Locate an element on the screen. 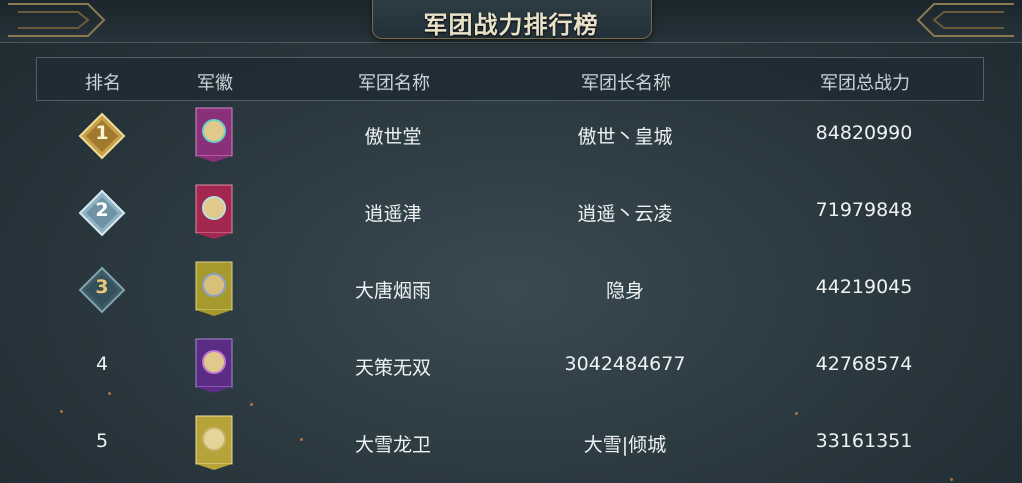 This screenshot has width=1022, height=483. legion-power: 84820990 is located at coordinates (864, 133).